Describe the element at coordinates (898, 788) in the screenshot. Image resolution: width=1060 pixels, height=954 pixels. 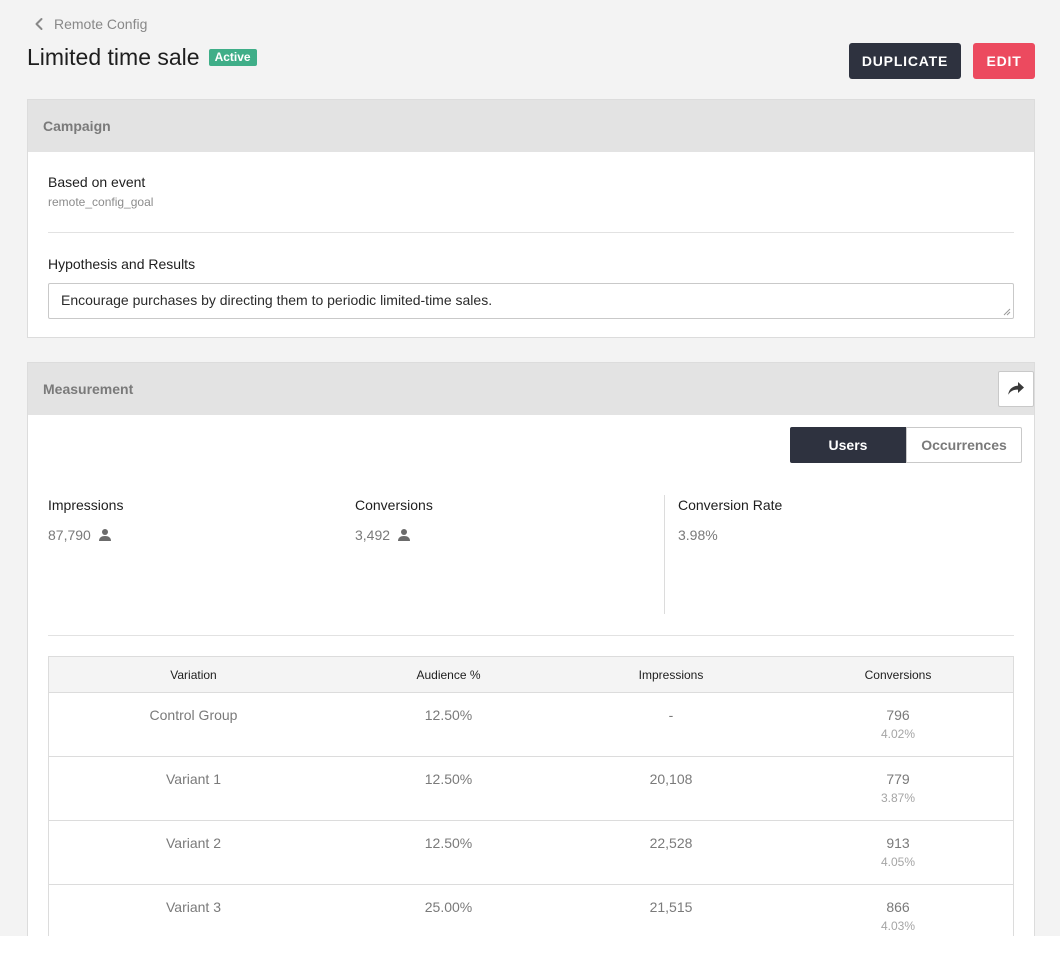
I see `conversions-cell: 779 3.87%` at that location.